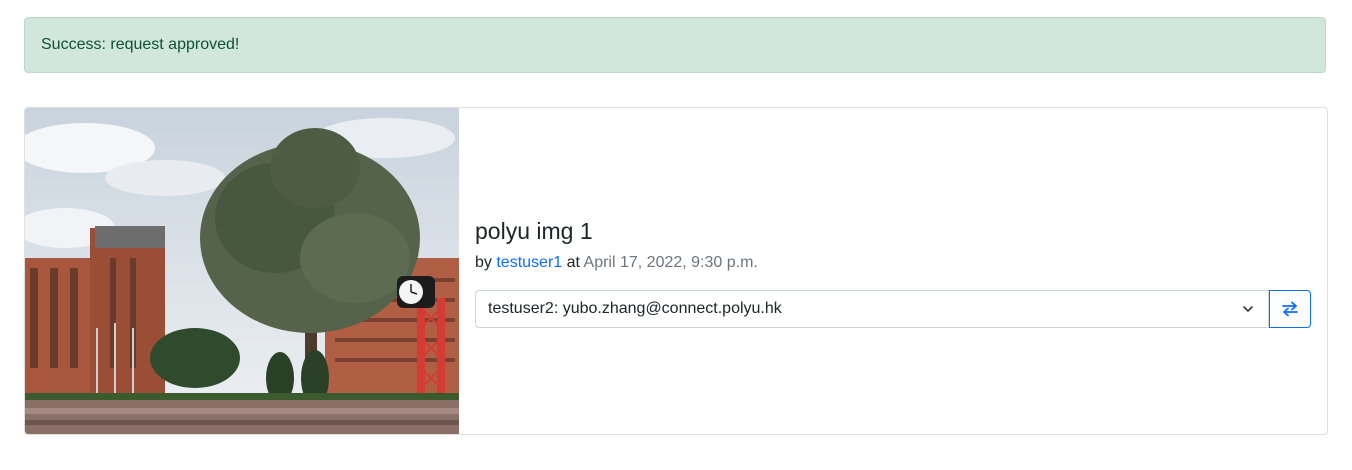 The height and width of the screenshot is (470, 1352). Describe the element at coordinates (483, 262) in the screenshot. I see `by-label: by` at that location.